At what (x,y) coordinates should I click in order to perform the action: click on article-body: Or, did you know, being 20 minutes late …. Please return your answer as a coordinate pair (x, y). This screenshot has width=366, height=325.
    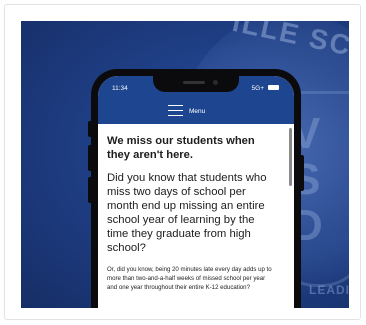
    Looking at the image, I should click on (189, 278).